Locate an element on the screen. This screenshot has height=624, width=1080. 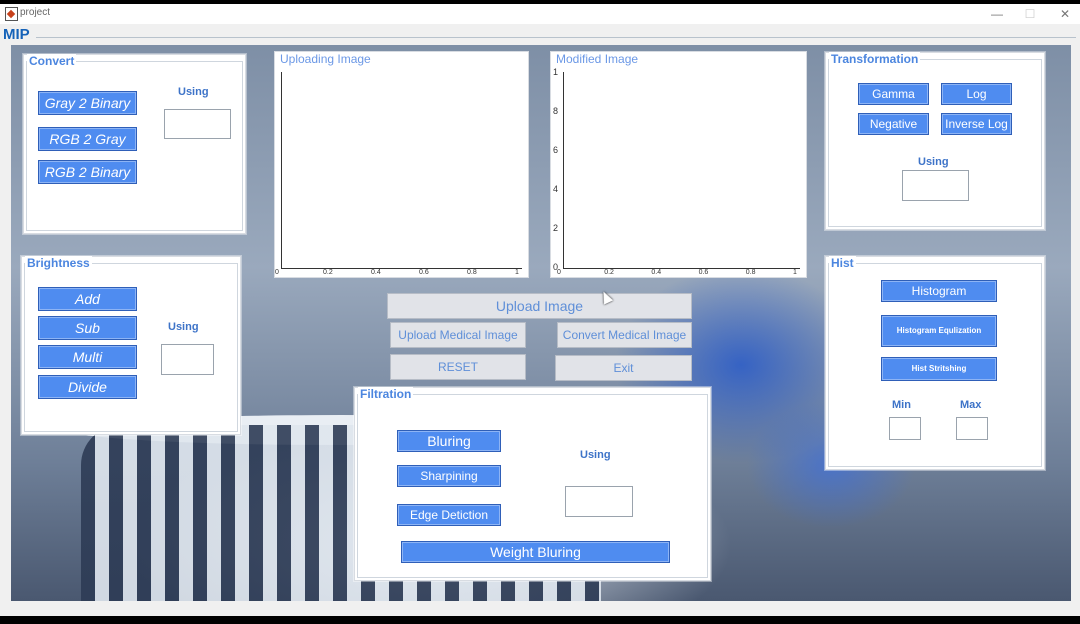
uploading-image-title: Uploading Image is located at coordinates (325, 59).